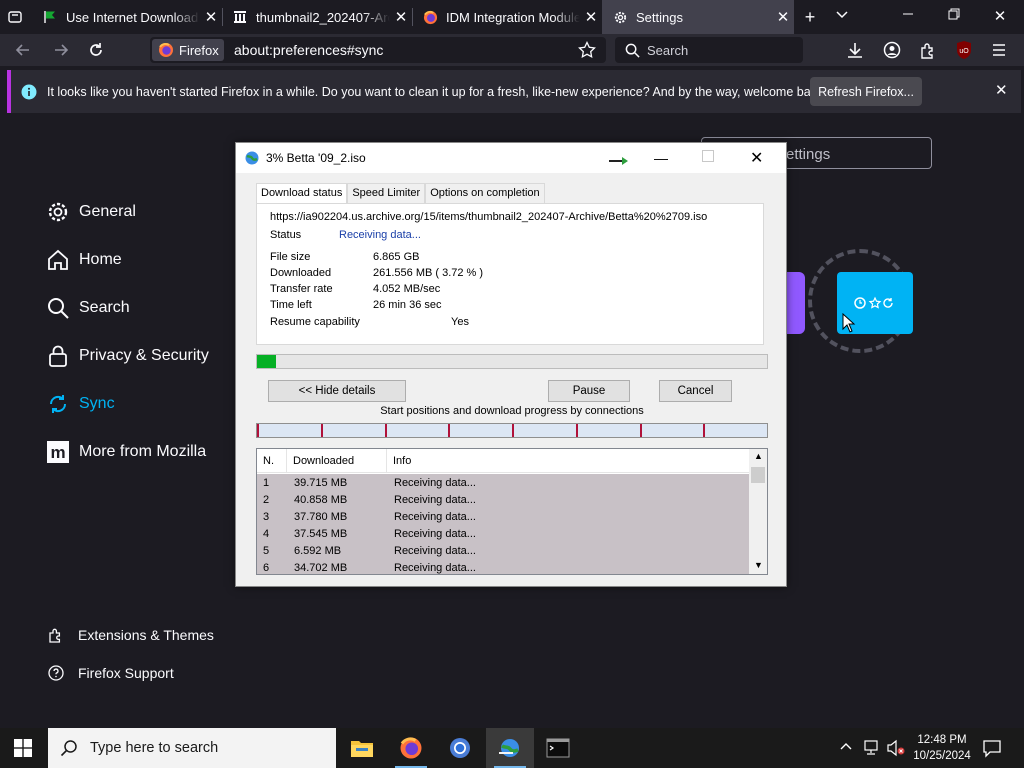  What do you see at coordinates (84, 260) in the screenshot?
I see `sidebar-item-home: Home` at bounding box center [84, 260].